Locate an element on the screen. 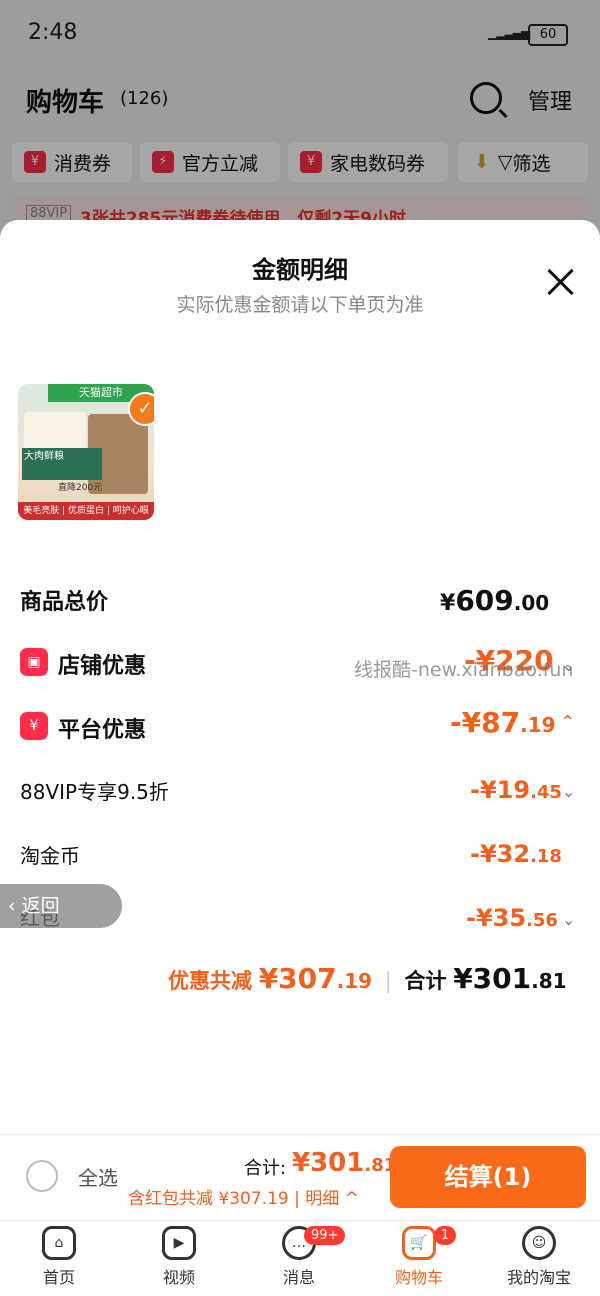 The image size is (600, 1296). price-int: -¥87 is located at coordinates (485, 722).